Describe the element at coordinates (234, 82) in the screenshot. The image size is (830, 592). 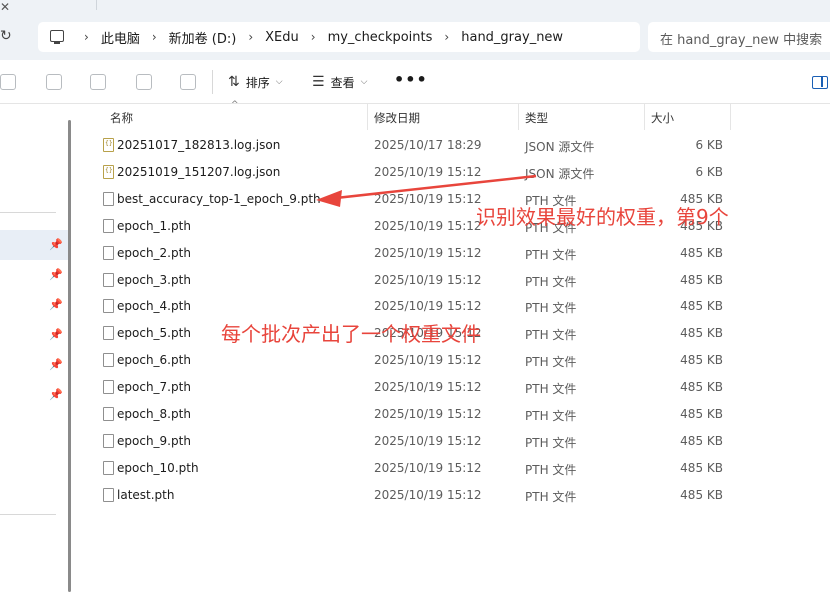
I see `sort-icon: ⇅` at that location.